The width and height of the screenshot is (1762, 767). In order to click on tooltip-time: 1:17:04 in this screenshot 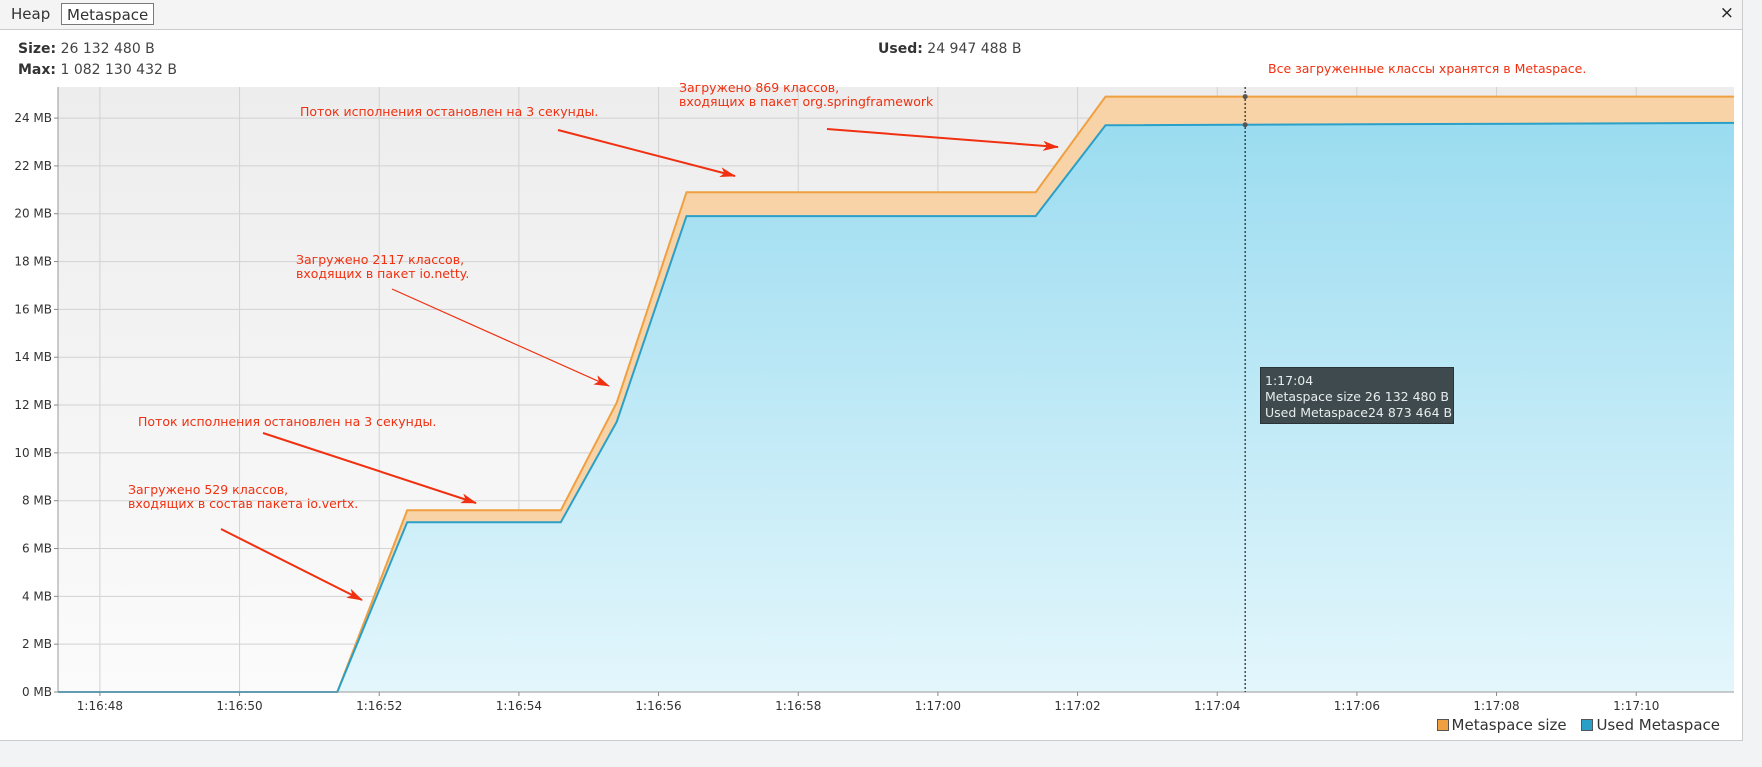, I will do `click(1289, 380)`.